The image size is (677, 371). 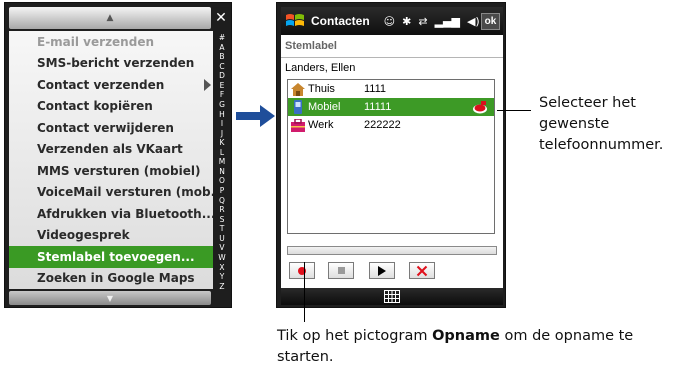 What do you see at coordinates (222, 238) in the screenshot?
I see `alphabet-letter: U` at bounding box center [222, 238].